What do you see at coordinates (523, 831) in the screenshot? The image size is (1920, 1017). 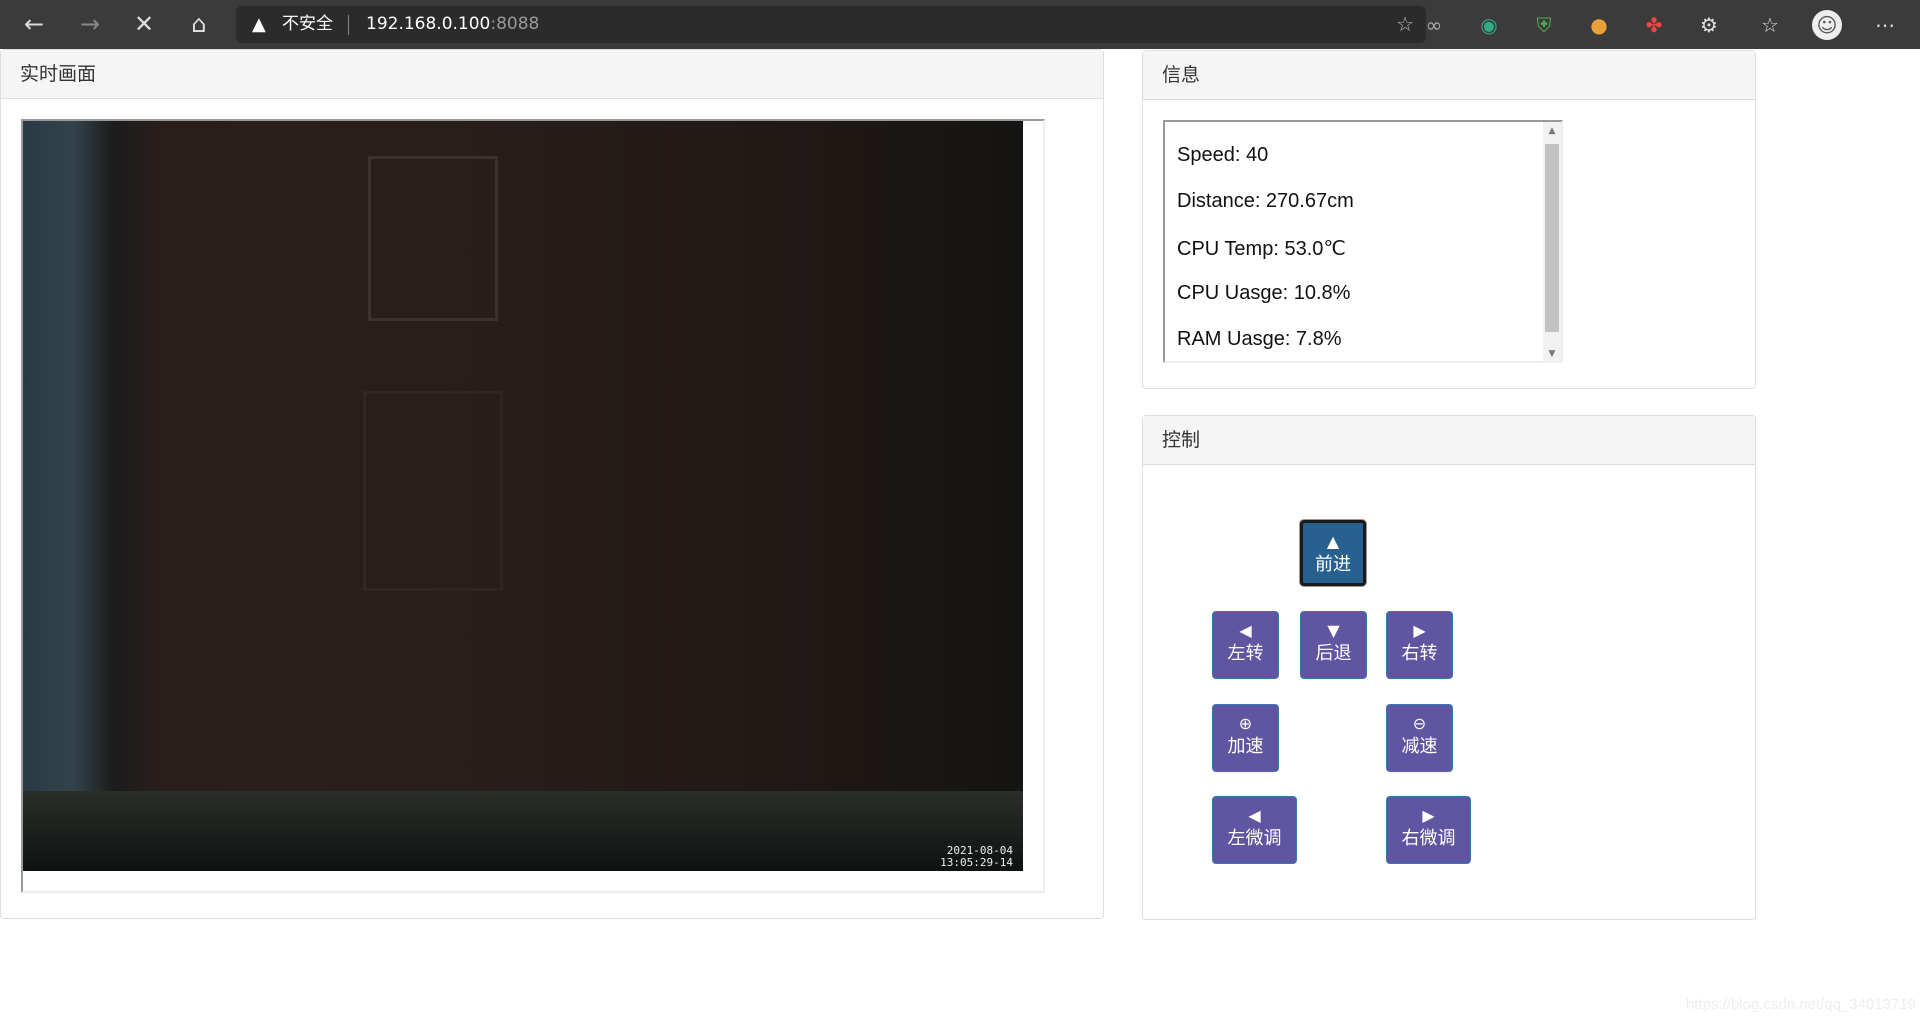 I see `floor` at bounding box center [523, 831].